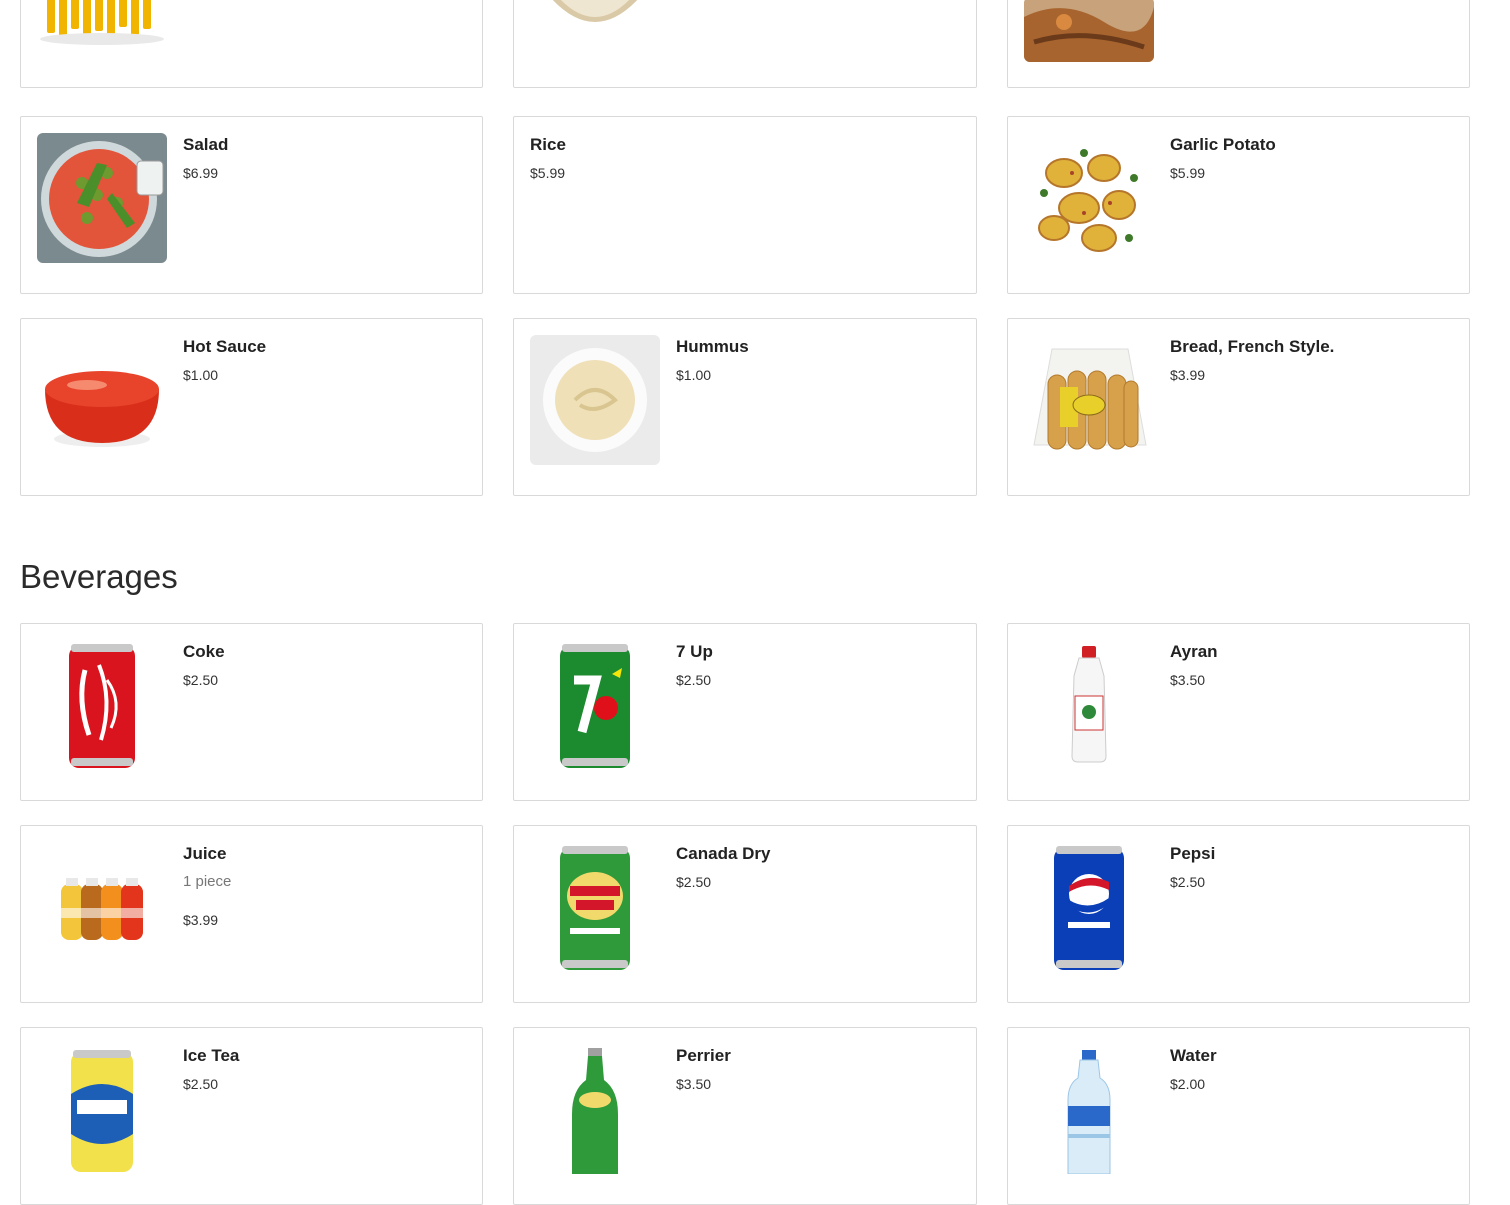 This screenshot has height=1205, width=1510. What do you see at coordinates (251, 205) in the screenshot?
I see `menu-item-card: Salad $6.99` at bounding box center [251, 205].